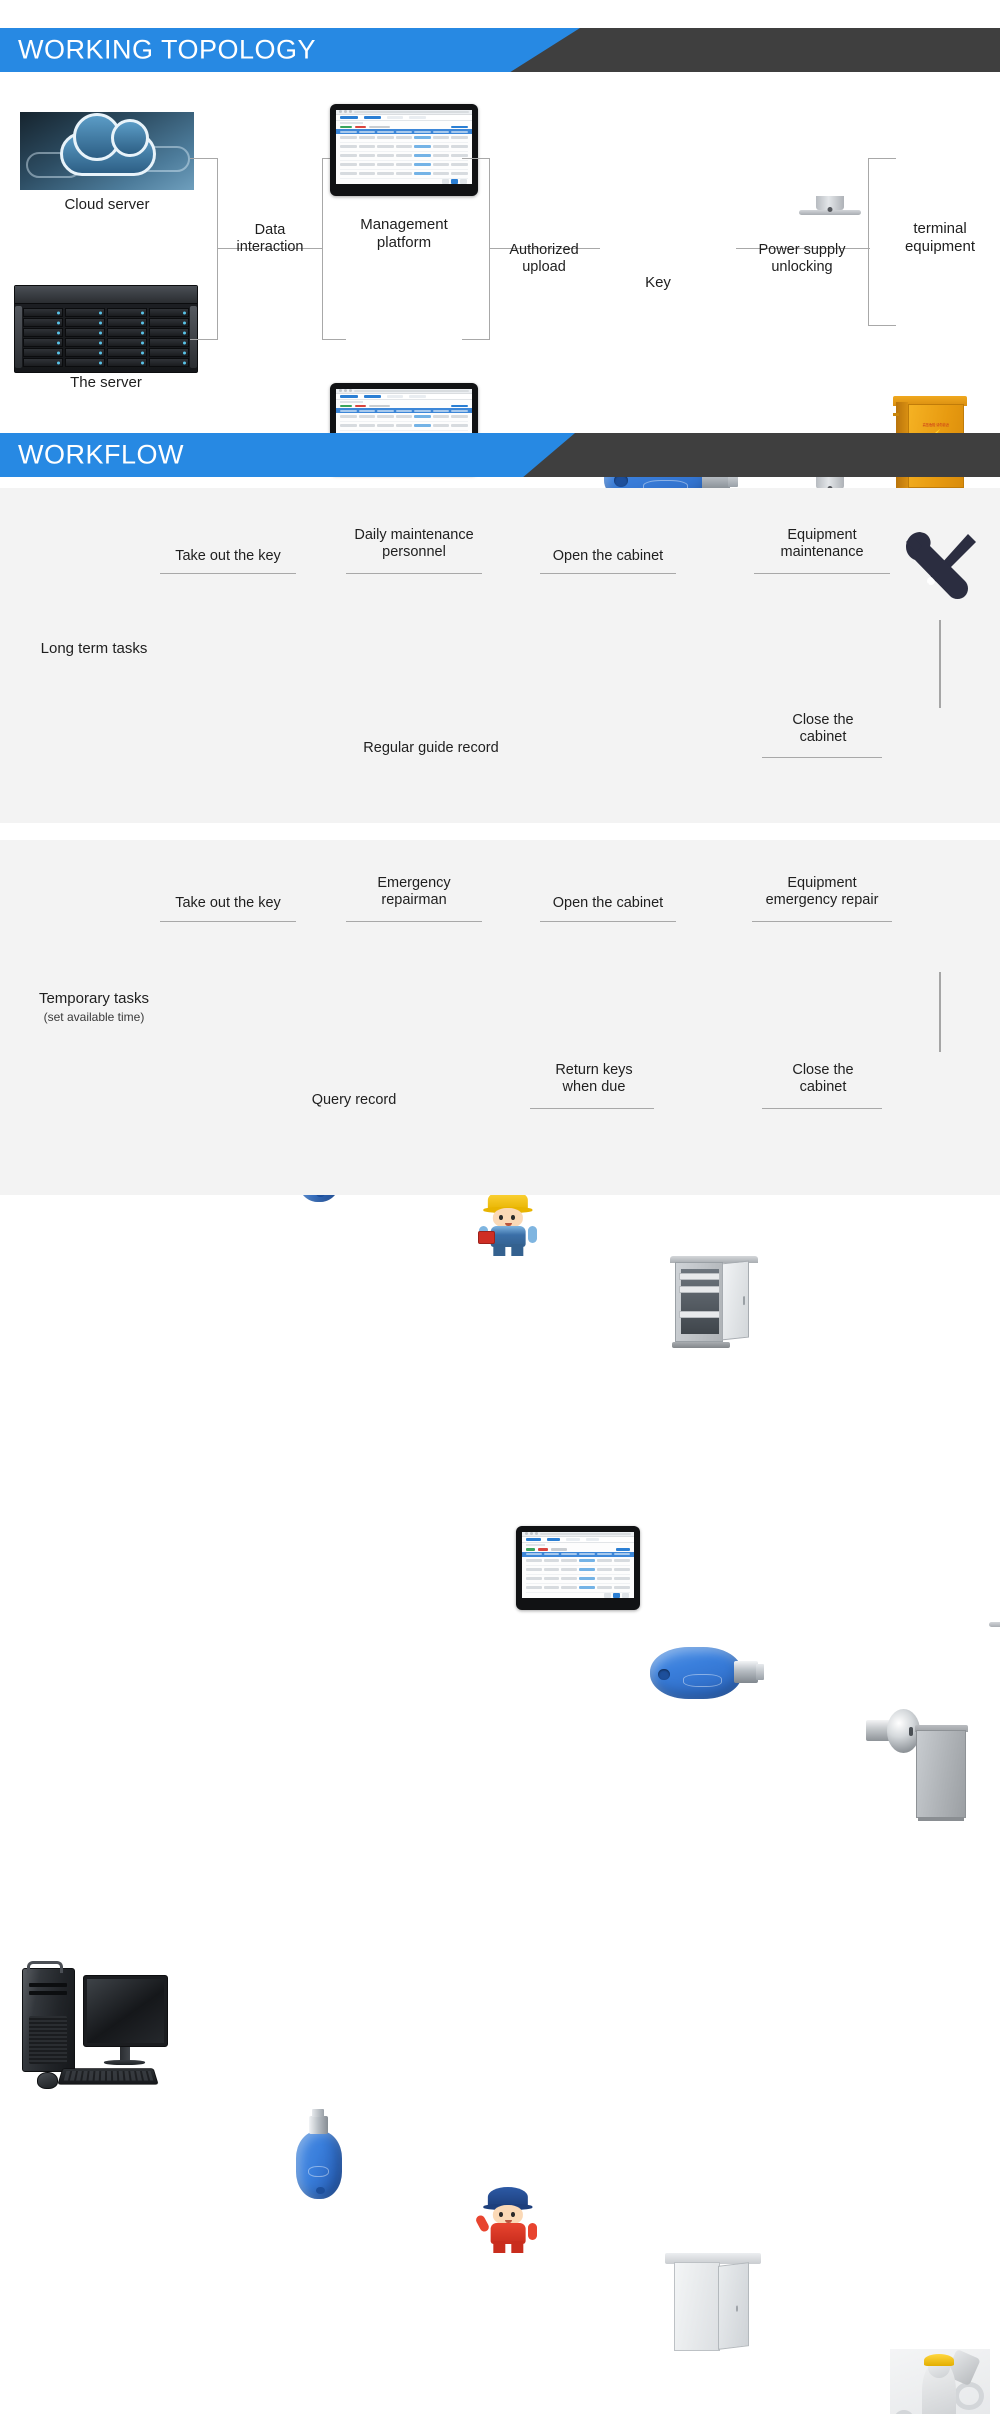 Image resolution: width=1000 pixels, height=2414 pixels. Describe the element at coordinates (911, 1731) in the screenshot. I see `keyhole-icon` at that location.